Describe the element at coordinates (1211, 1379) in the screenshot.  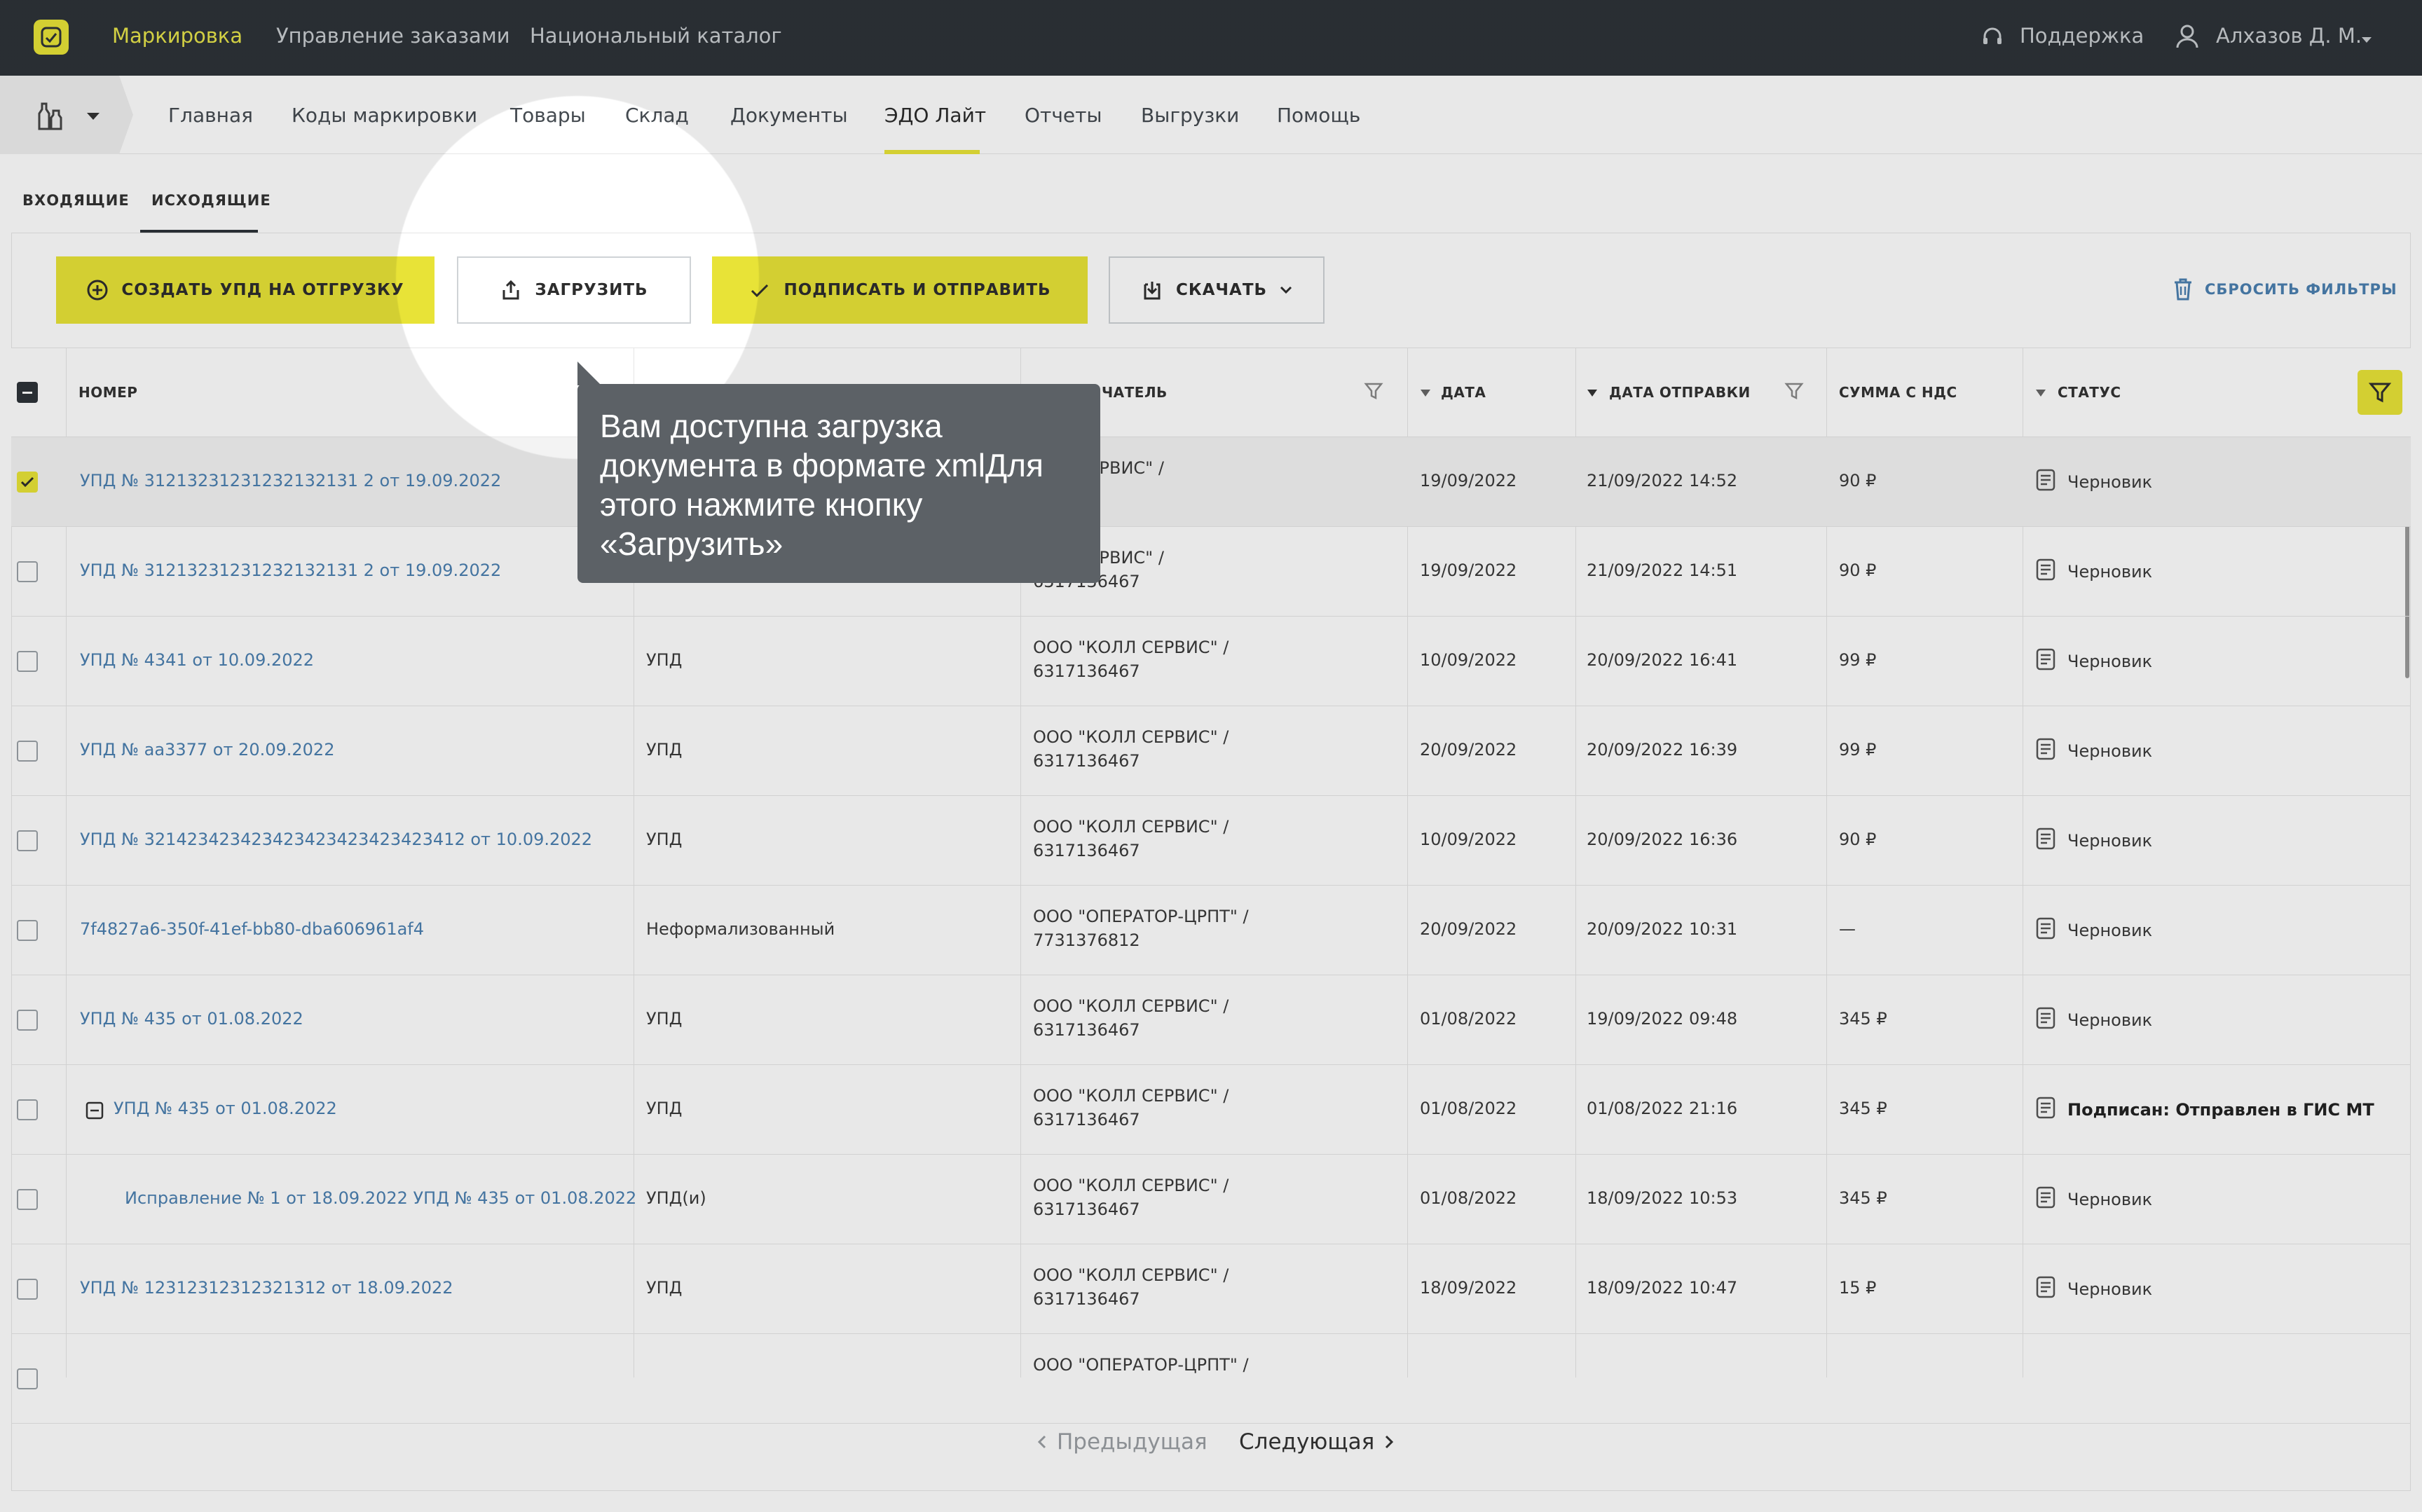
I see `table-row` at that location.